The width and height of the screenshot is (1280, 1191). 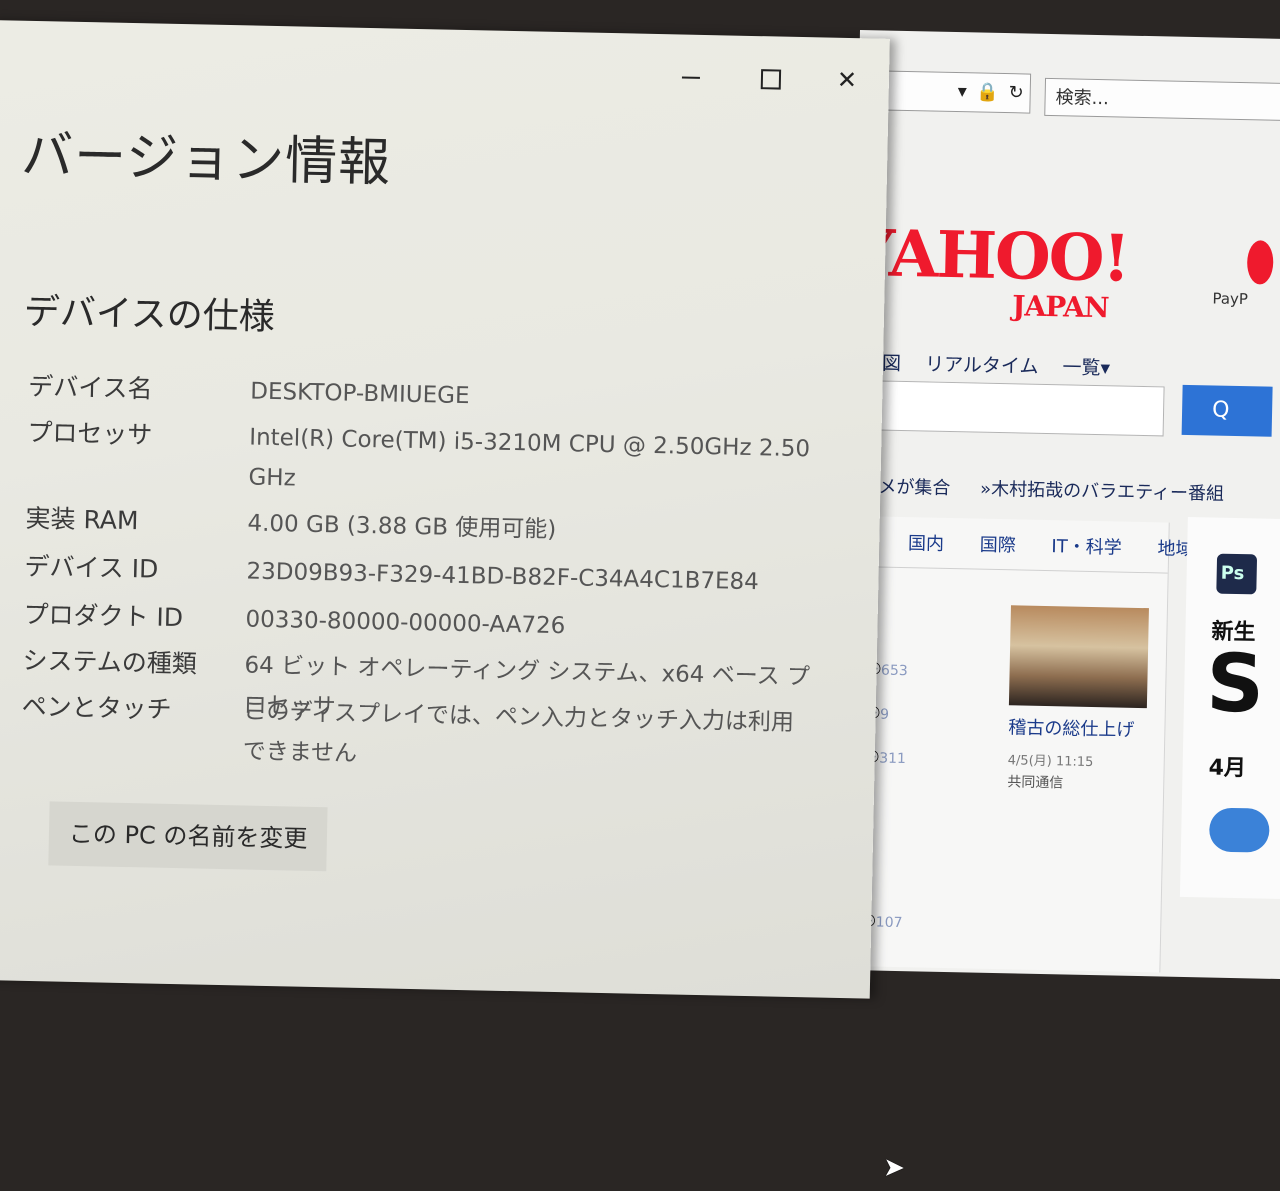 What do you see at coordinates (402, 526) in the screenshot?
I see `spec-value: 4.00 GB (3.88 GB 使用可能)` at bounding box center [402, 526].